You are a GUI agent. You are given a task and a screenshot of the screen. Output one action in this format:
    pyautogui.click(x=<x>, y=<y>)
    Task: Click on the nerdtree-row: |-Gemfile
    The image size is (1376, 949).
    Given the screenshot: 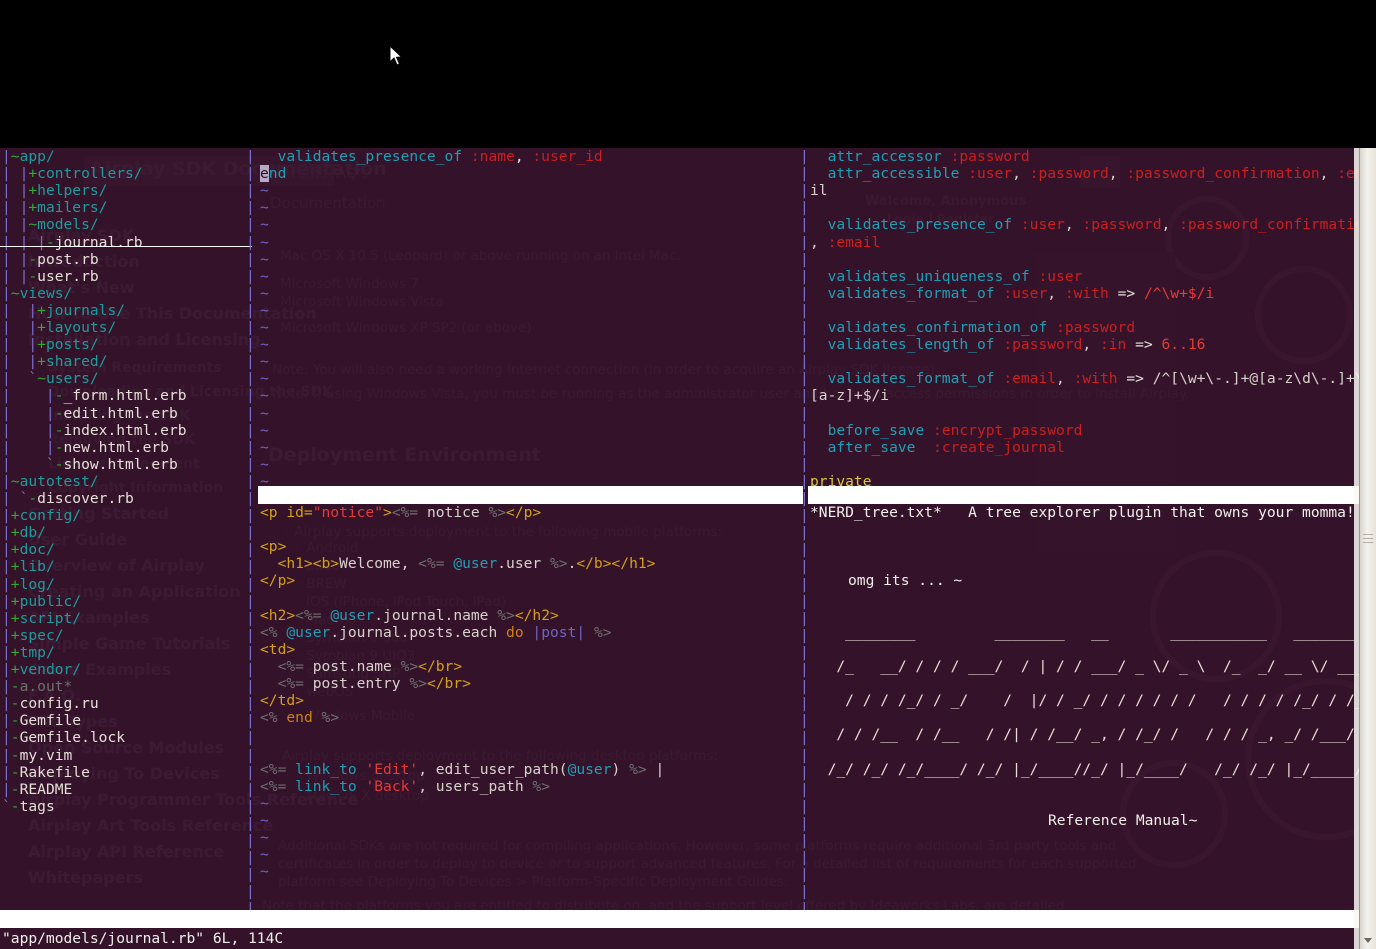 What is the action you would take?
    pyautogui.click(x=41, y=720)
    